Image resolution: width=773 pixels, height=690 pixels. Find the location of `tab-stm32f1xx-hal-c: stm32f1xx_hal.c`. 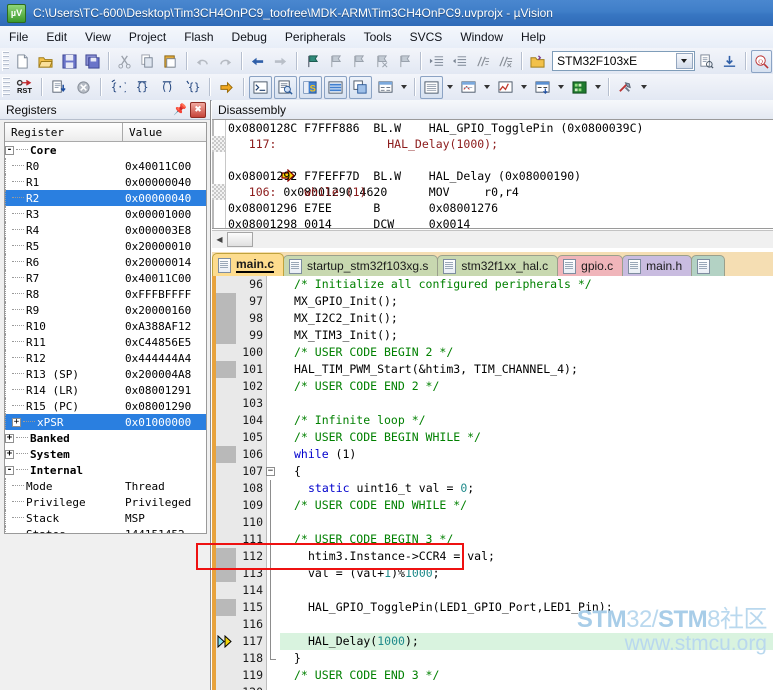

tab-stm32f1xx-hal-c: stm32f1xx_hal.c is located at coordinates (498, 265).